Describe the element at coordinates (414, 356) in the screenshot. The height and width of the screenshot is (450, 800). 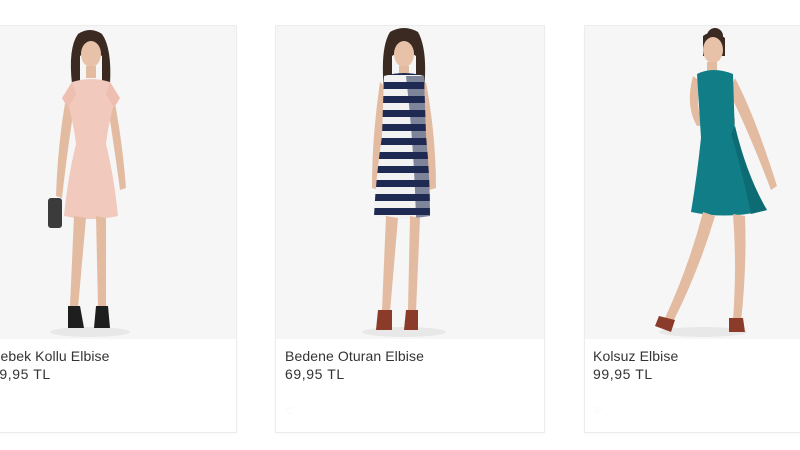
I see `product-name: Bedene Oturan Elbise` at that location.